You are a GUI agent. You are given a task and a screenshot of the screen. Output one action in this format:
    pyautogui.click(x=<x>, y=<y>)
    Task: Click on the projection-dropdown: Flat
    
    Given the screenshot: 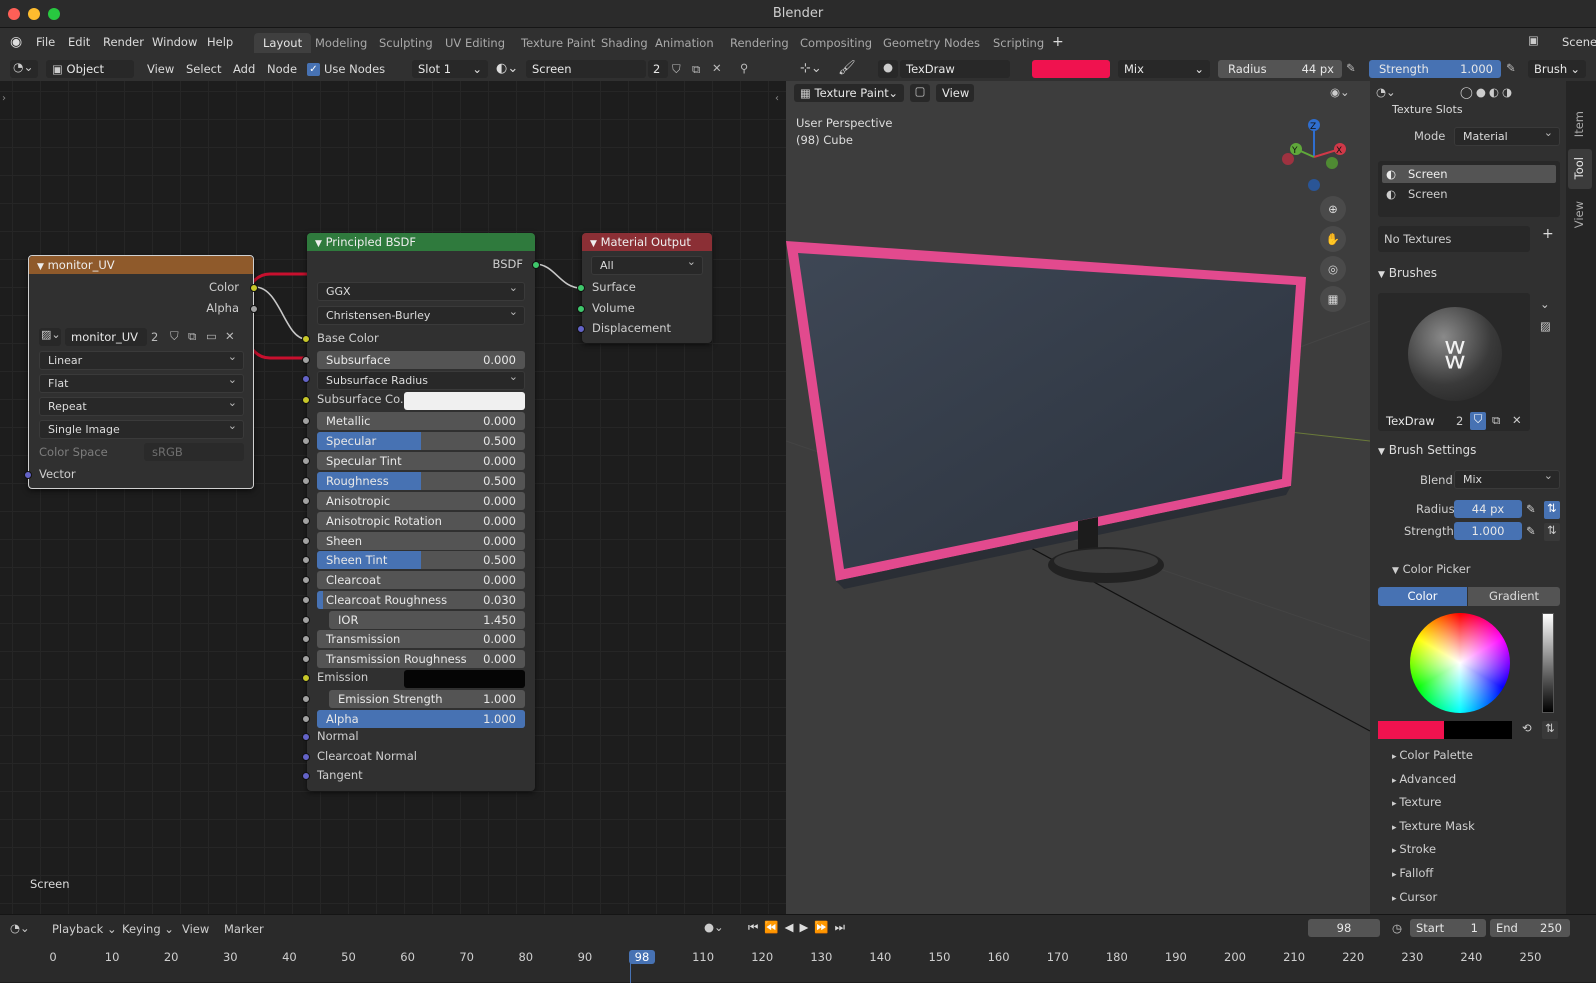 What is the action you would take?
    pyautogui.click(x=141, y=383)
    